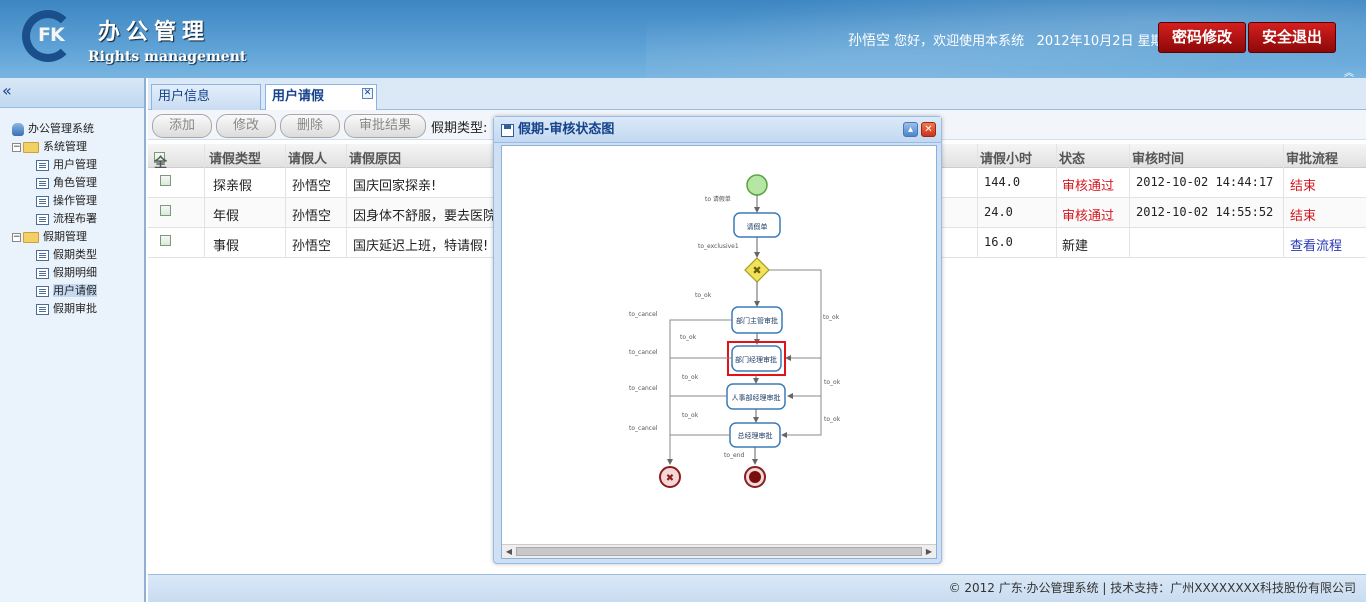  I want to click on sidebar-collapse-bar: «, so click(72, 93).